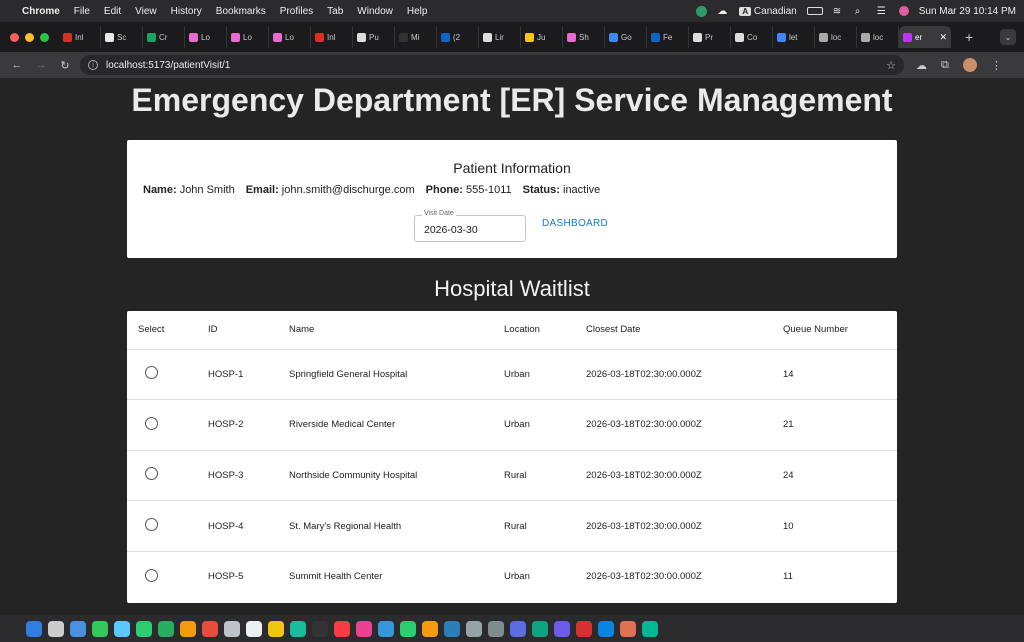 The height and width of the screenshot is (642, 1024). Describe the element at coordinates (959, 65) in the screenshot. I see `toolbar-right: ☁ ⧉ ⋮` at that location.